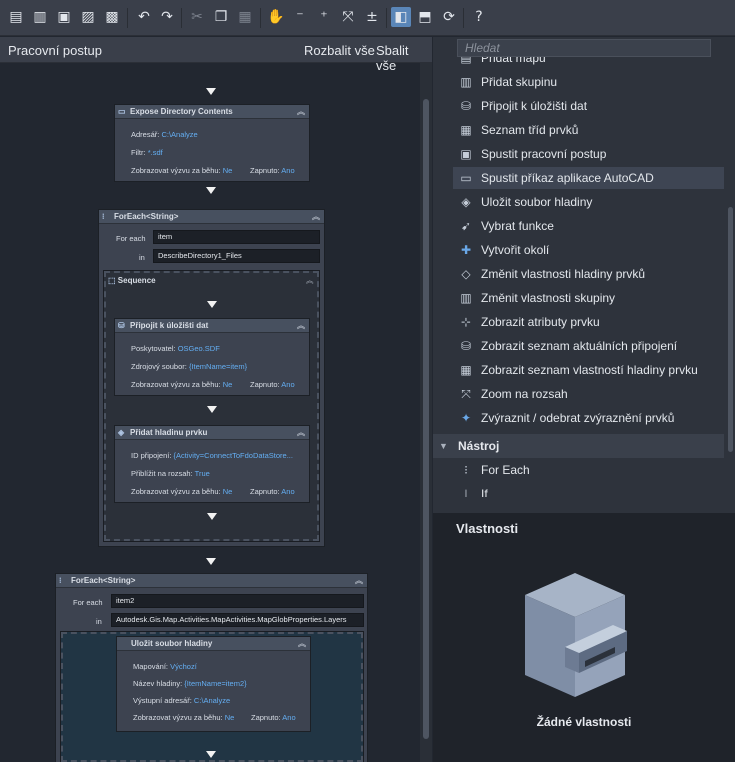 The image size is (735, 762). What do you see at coordinates (372, 17) in the screenshot?
I see `zoom-window-icon: ±` at bounding box center [372, 17].